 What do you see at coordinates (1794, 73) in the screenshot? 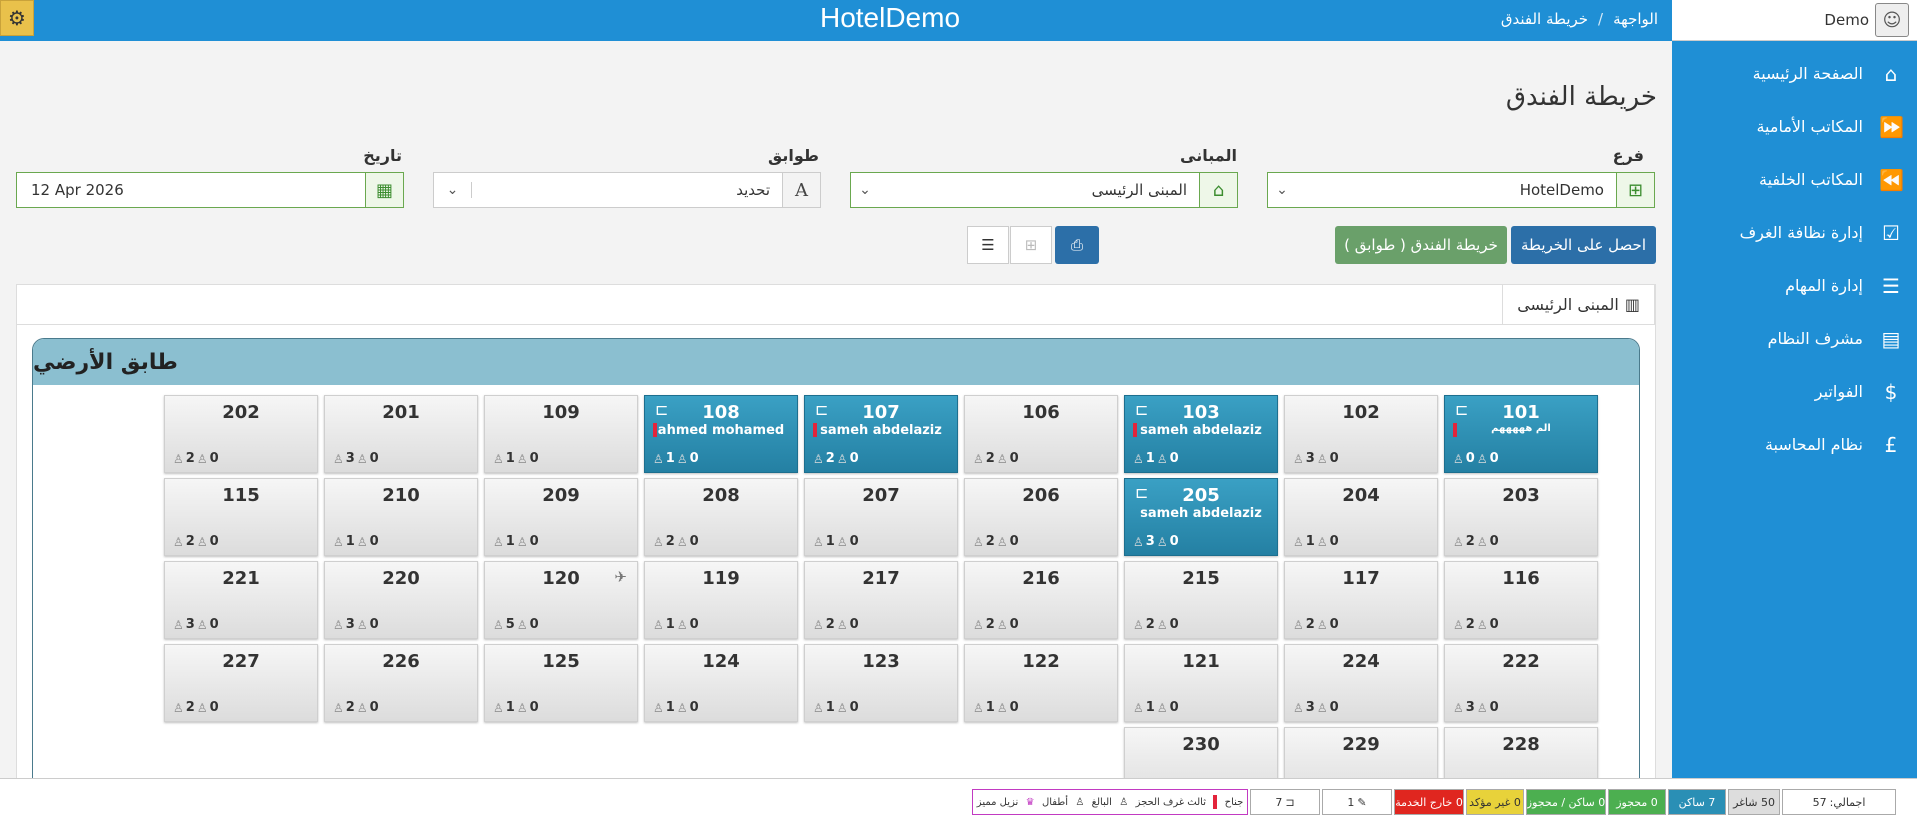
I see `sidebar-item: الصفحة الرئيسية ⌂` at bounding box center [1794, 73].